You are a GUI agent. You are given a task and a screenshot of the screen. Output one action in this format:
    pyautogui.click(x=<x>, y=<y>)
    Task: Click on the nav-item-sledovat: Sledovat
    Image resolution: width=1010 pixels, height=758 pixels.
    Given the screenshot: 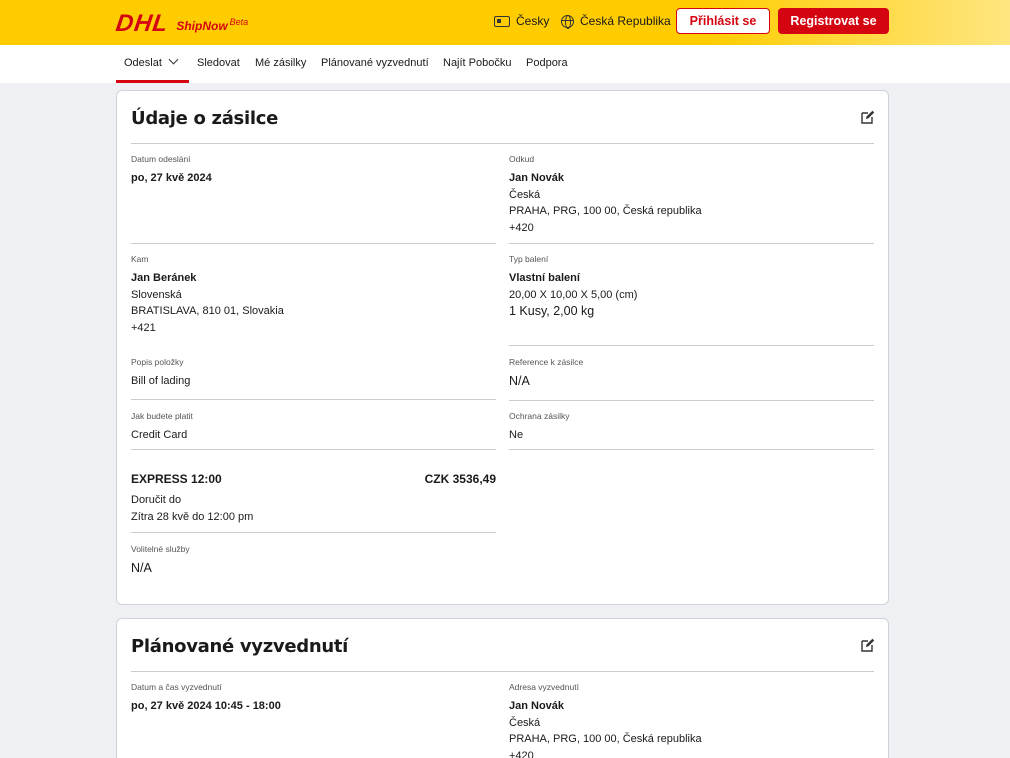 What is the action you would take?
    pyautogui.click(x=218, y=70)
    